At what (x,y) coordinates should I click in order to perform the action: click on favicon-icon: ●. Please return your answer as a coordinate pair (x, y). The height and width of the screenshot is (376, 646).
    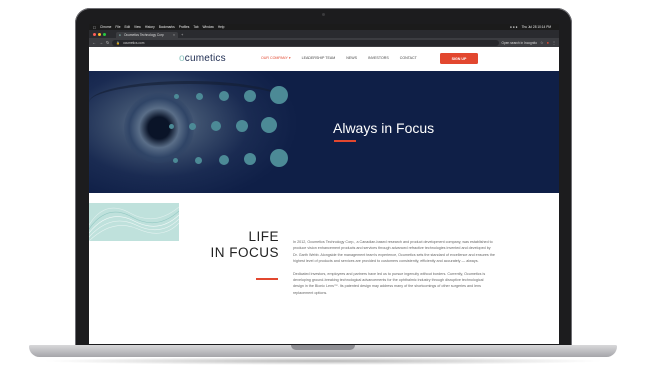
    Looking at the image, I should click on (120, 35).